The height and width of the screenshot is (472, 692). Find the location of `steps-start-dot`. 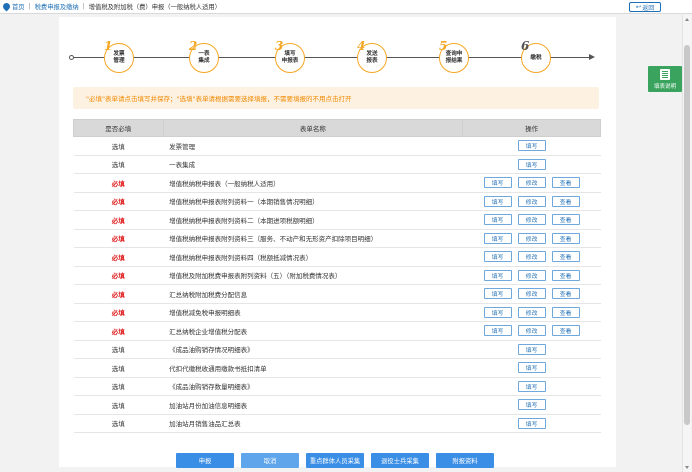

steps-start-dot is located at coordinates (71, 57).